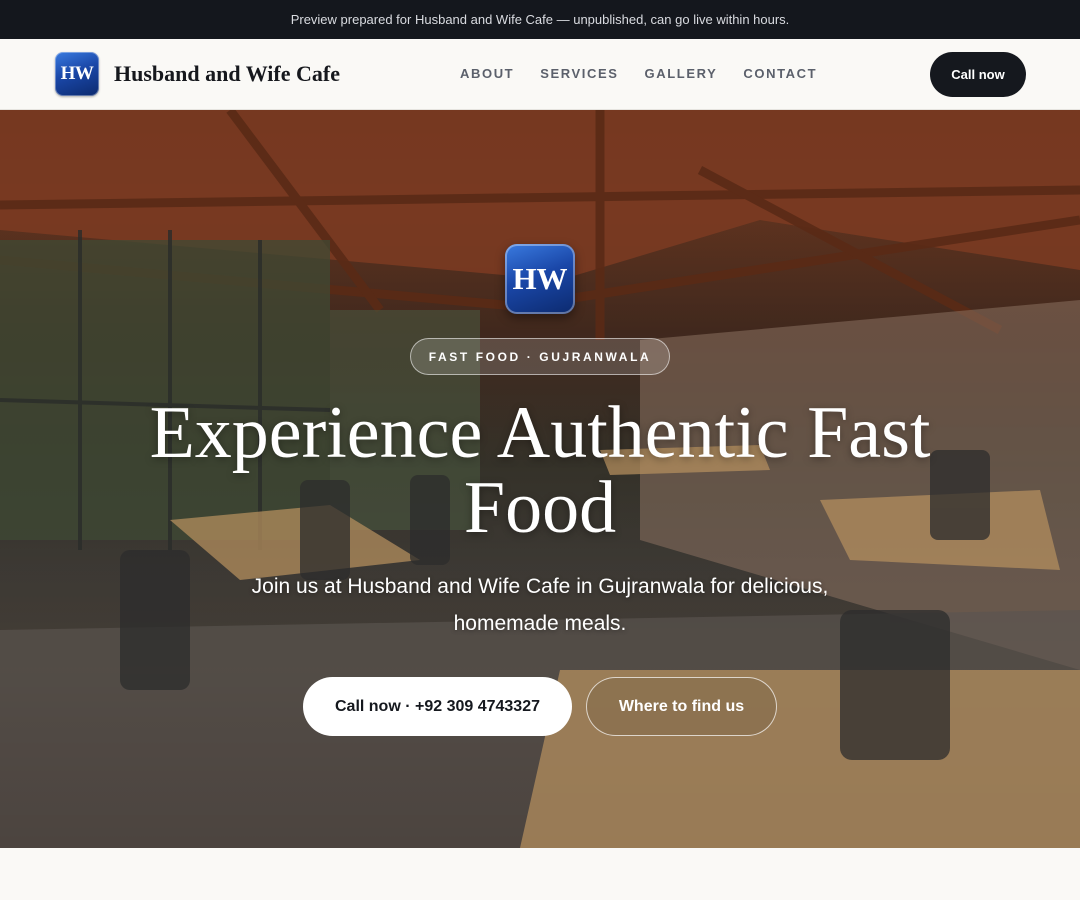 The image size is (1080, 900). I want to click on hero-call-button: Call now · +92 309 4743327, so click(437, 706).